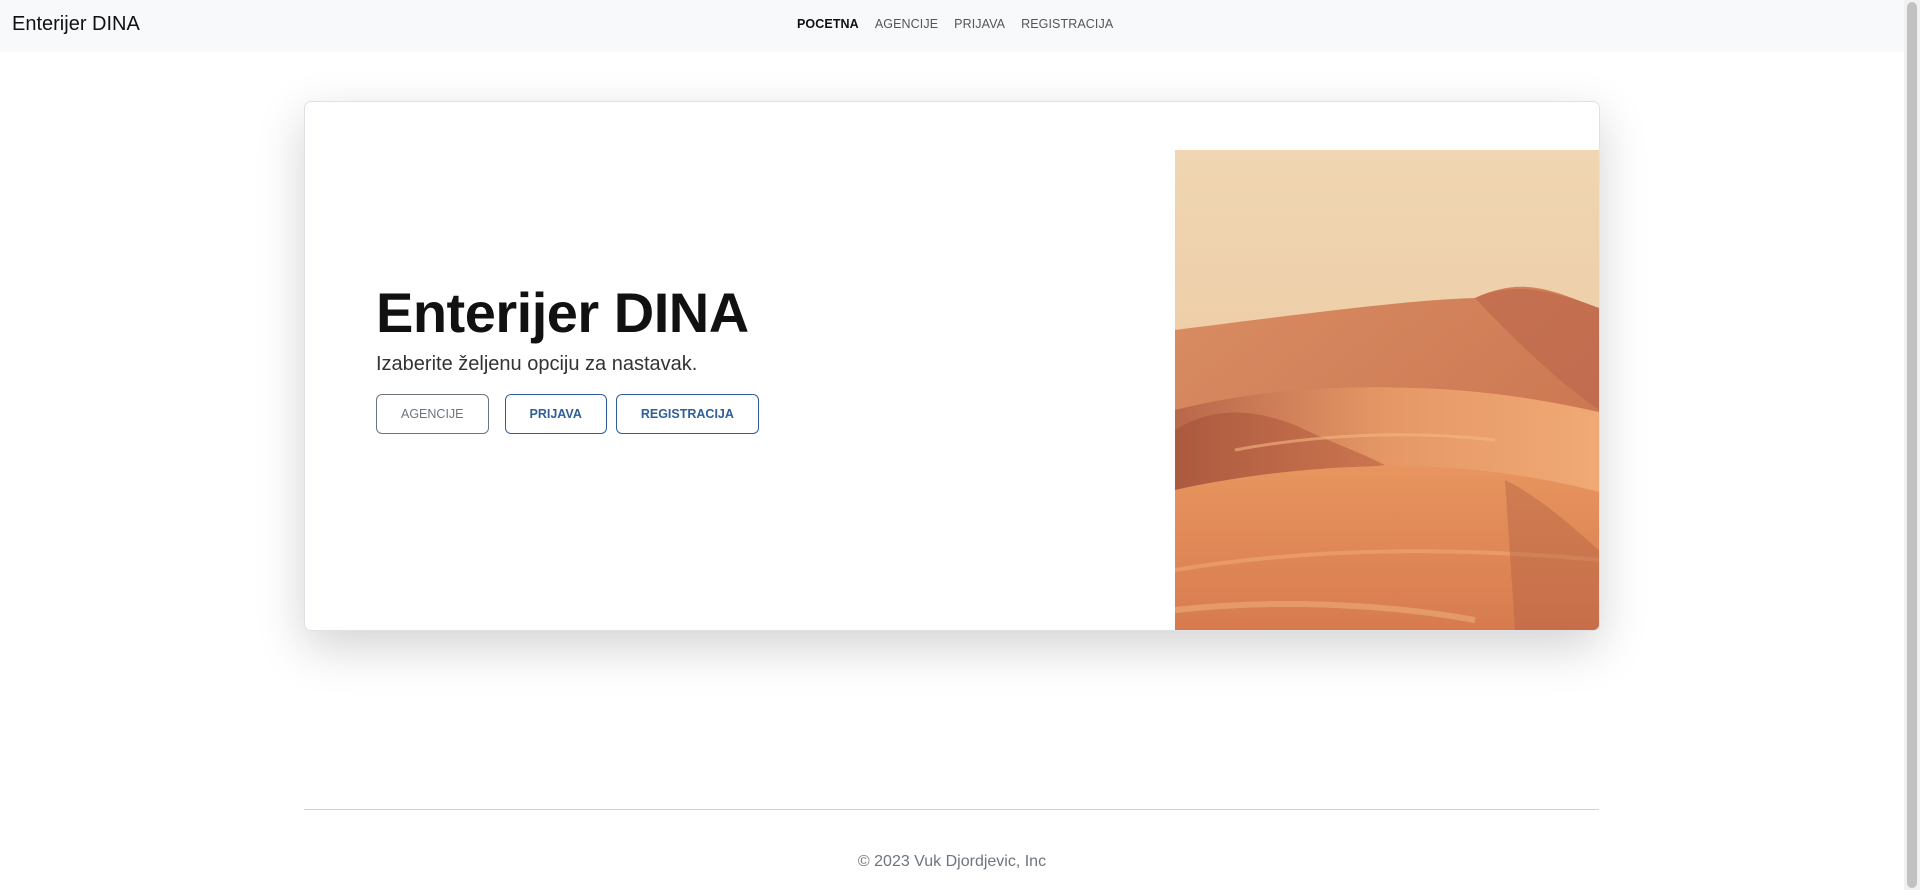 Image resolution: width=1920 pixels, height=890 pixels. I want to click on footer-divider, so click(951, 809).